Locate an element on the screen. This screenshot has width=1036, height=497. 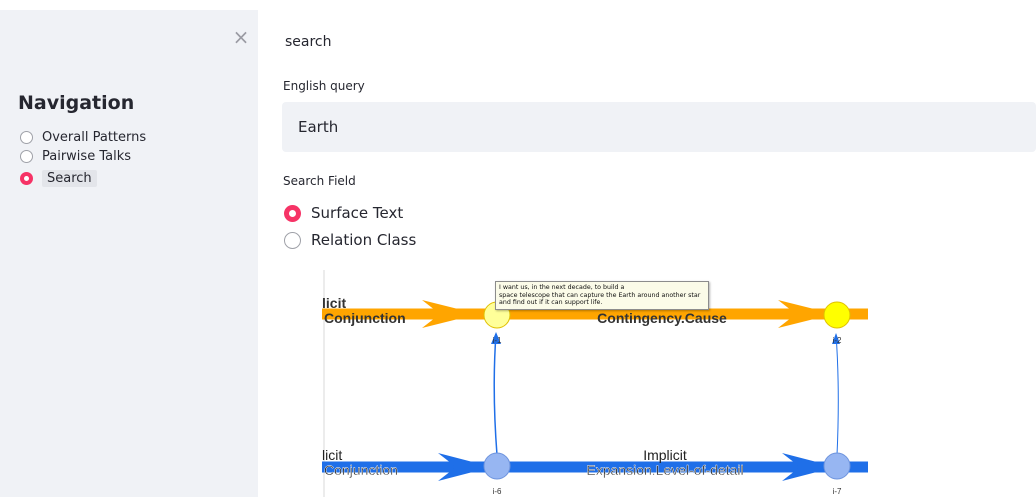
query-input-value: Earth is located at coordinates (318, 127).